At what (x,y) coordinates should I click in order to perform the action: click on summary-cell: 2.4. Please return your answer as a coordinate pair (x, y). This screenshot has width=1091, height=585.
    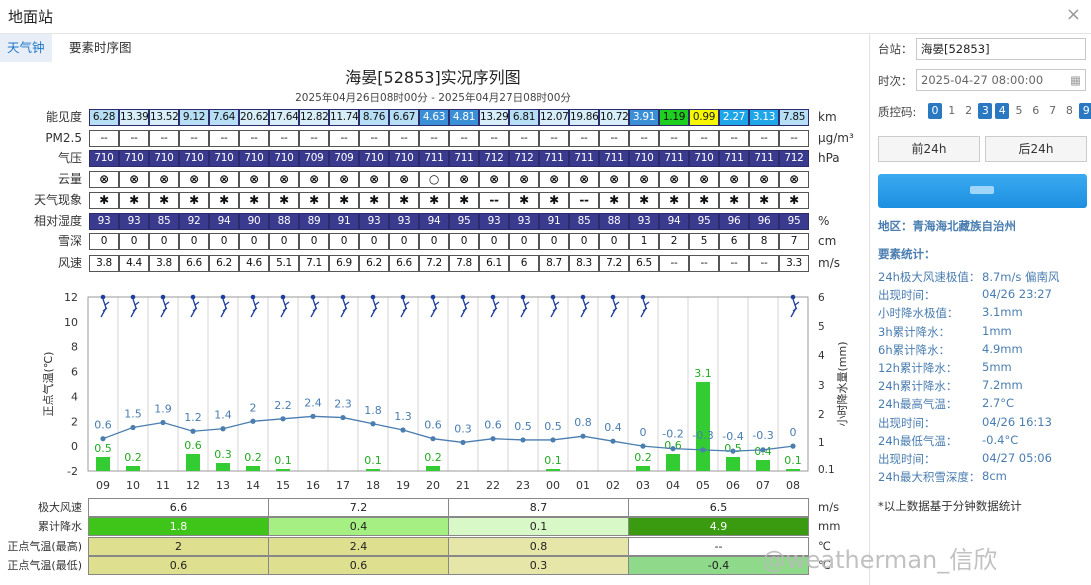
    Looking at the image, I should click on (358, 546).